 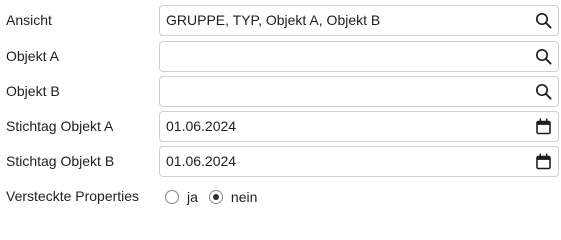 I want to click on ansicht-value: GRUPPE, TYP, Objekt A, Objekt B, so click(x=273, y=20).